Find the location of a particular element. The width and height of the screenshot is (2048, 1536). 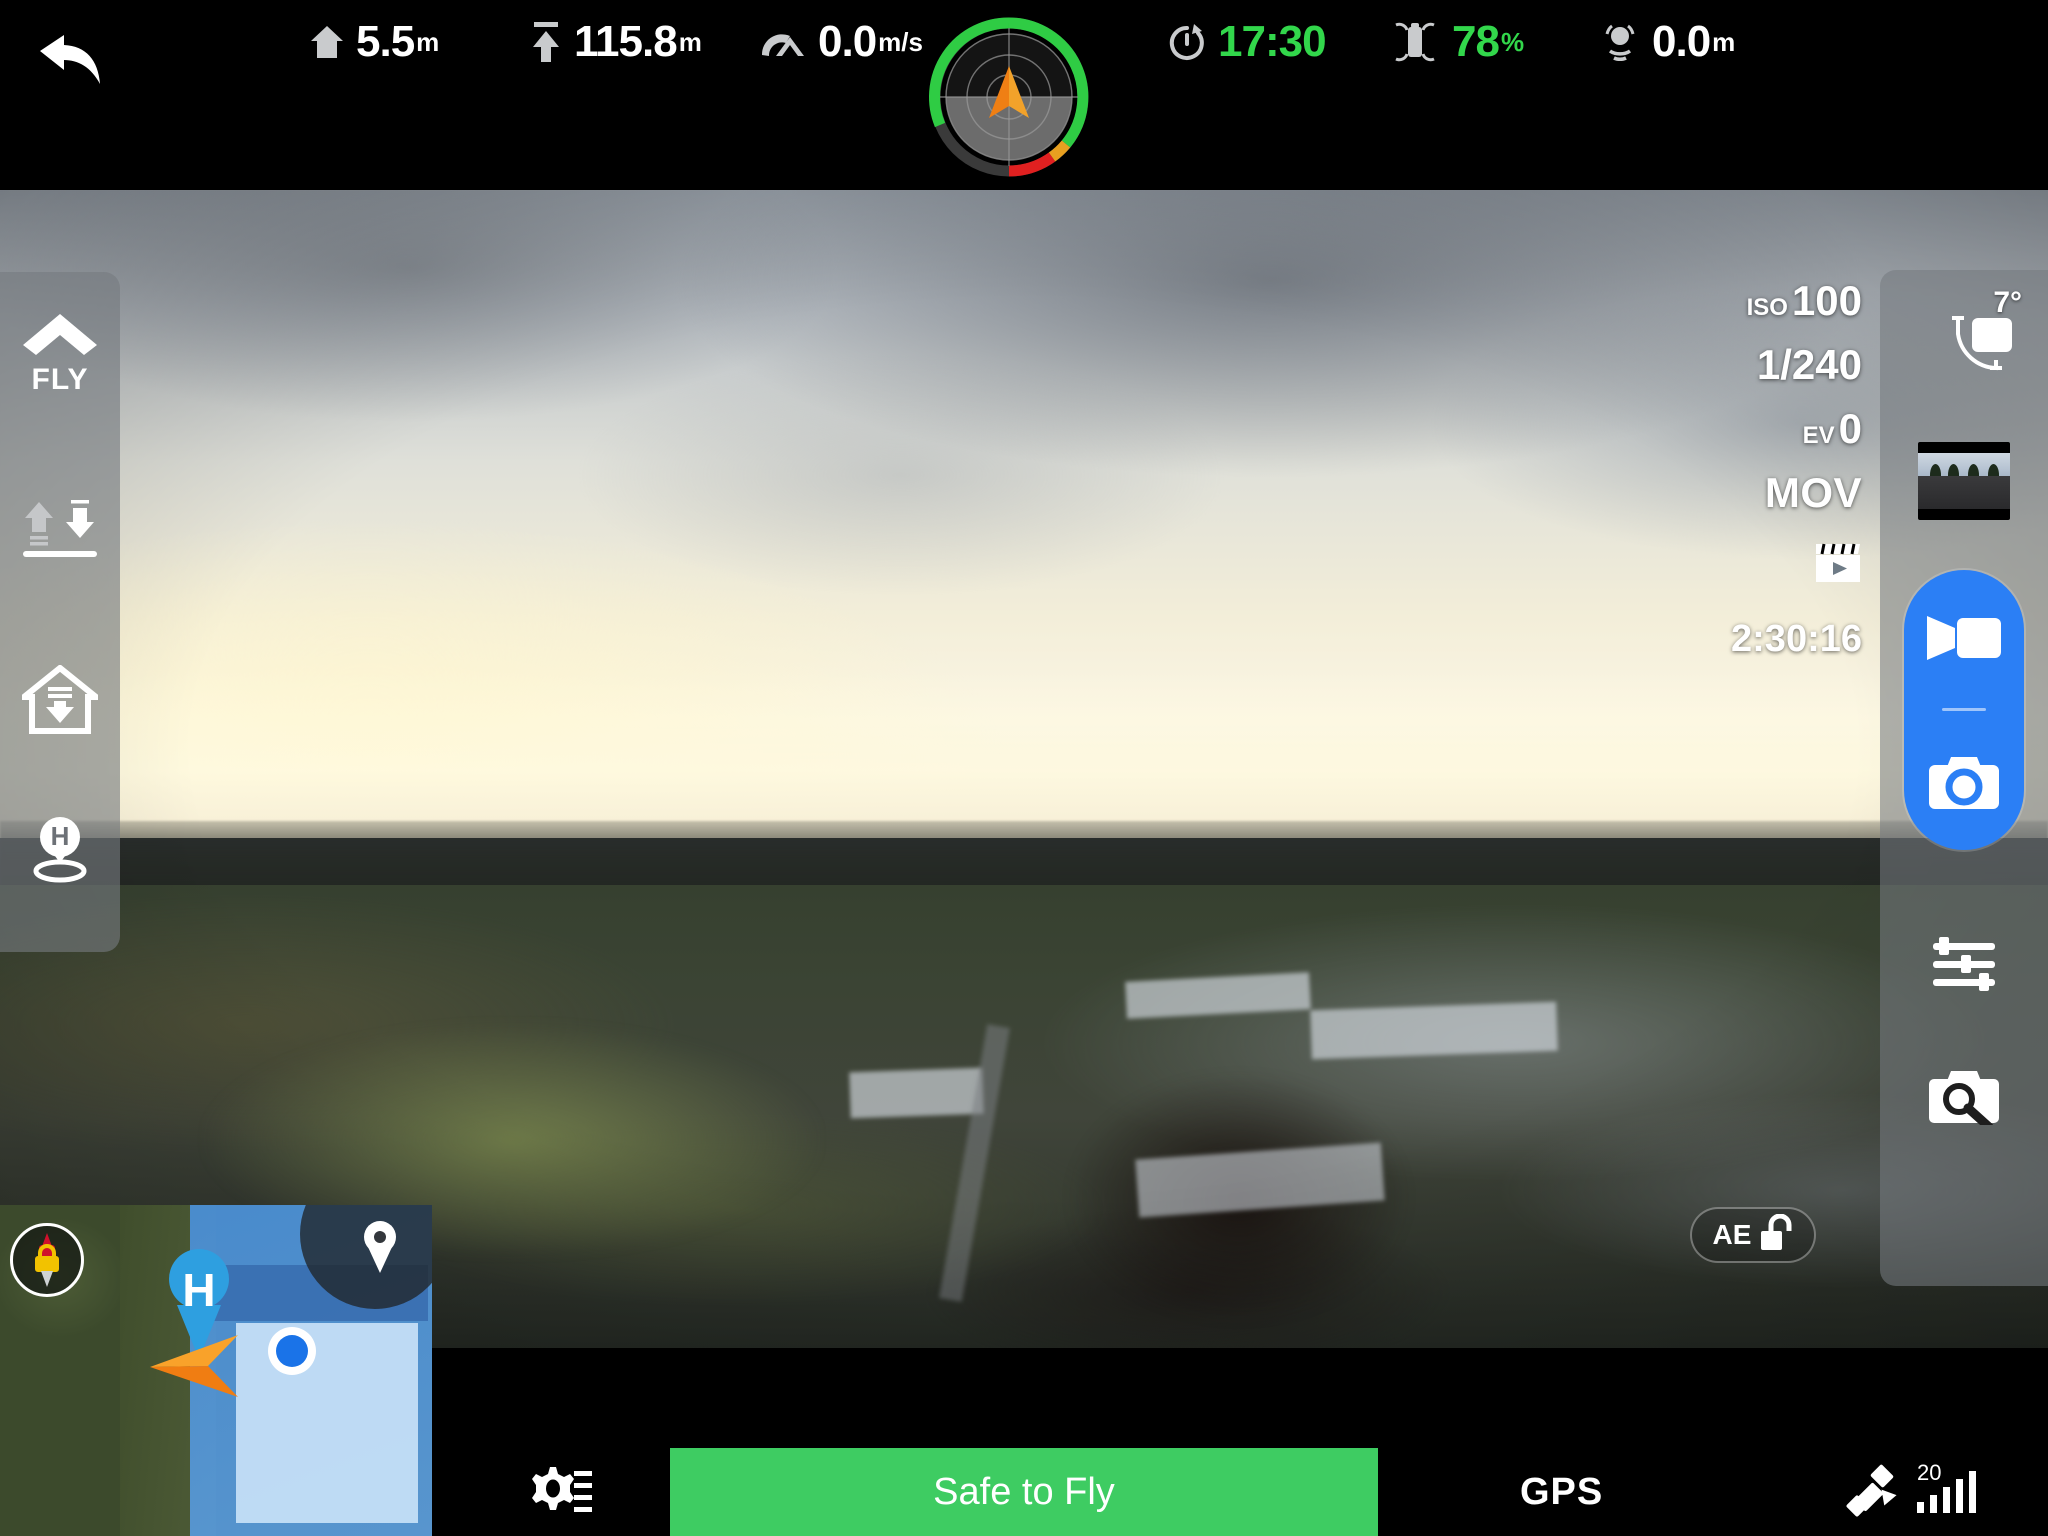

home-distance-unit: m is located at coordinates (428, 41).